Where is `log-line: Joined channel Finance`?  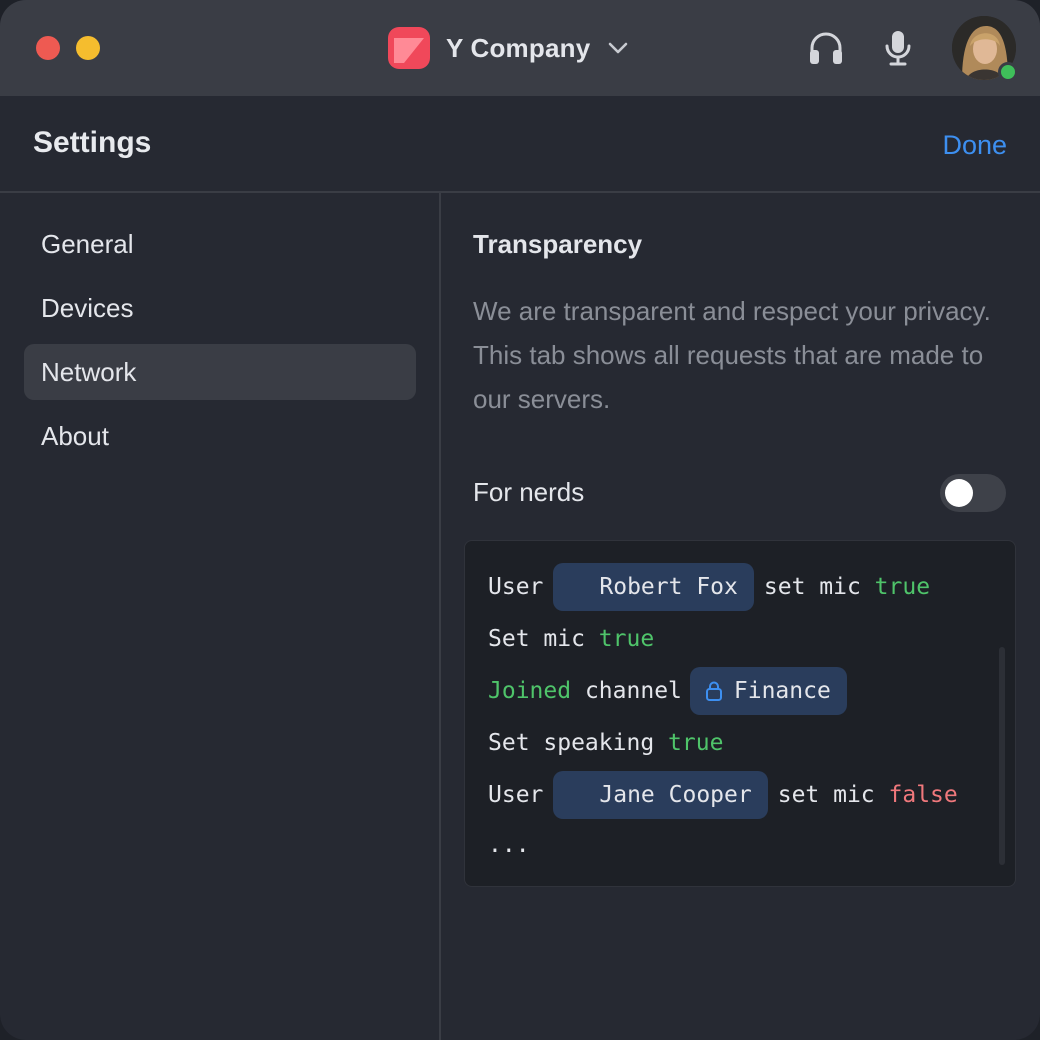 log-line: Joined channel Finance is located at coordinates (672, 691).